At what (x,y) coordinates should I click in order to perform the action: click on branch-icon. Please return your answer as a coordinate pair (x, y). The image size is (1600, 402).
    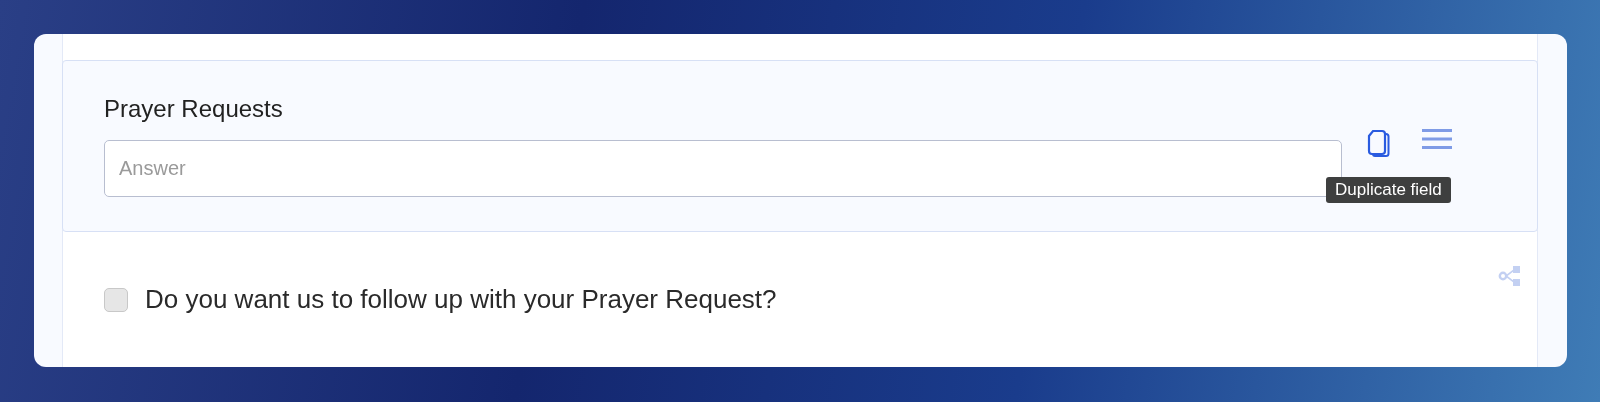
    Looking at the image, I should click on (1510, 276).